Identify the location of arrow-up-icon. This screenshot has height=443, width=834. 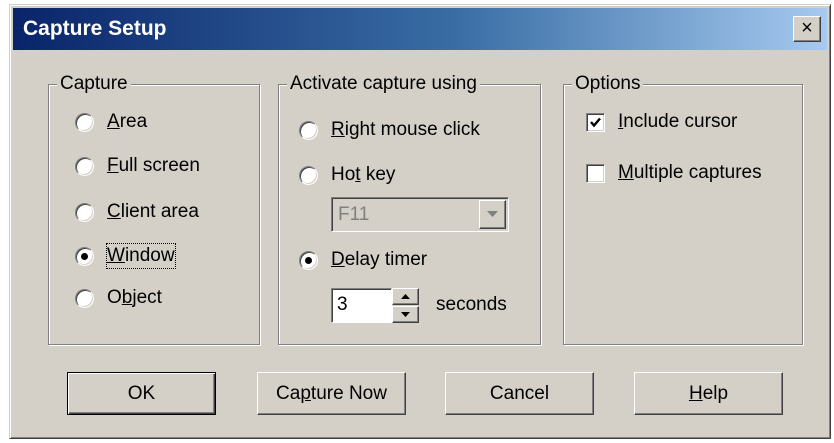
(405, 296).